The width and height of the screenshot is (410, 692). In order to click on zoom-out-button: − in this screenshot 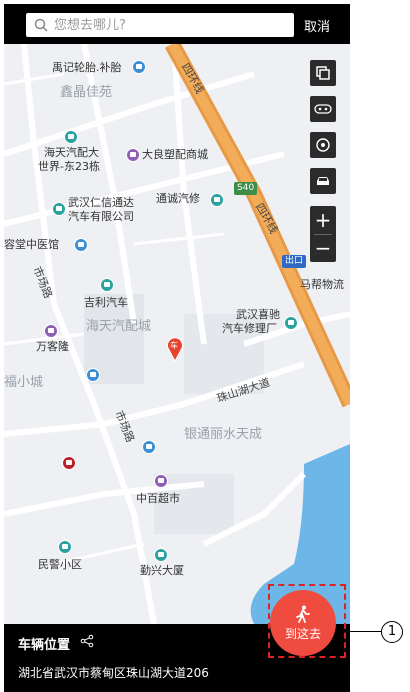, I will do `click(323, 248)`.